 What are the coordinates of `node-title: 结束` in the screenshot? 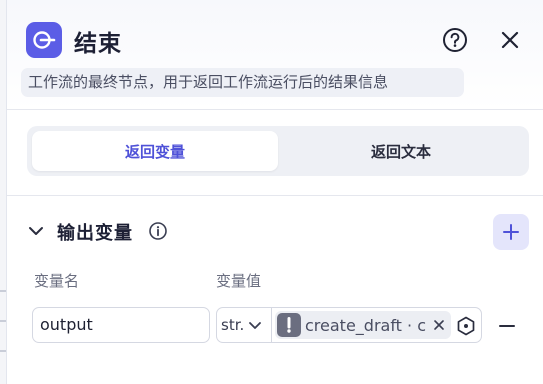 It's located at (98, 41).